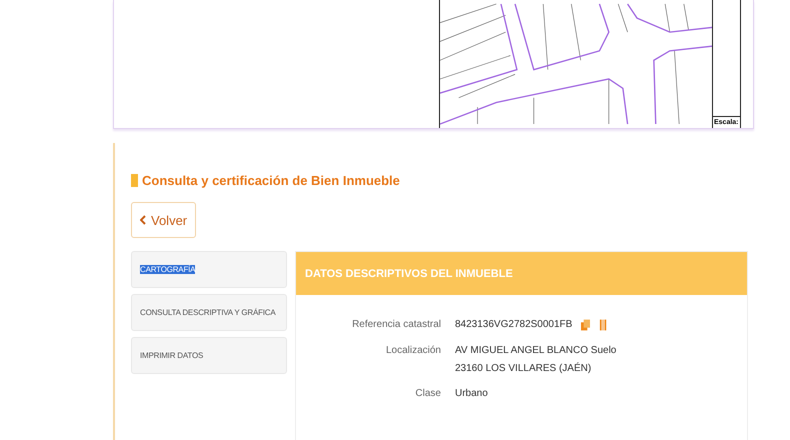  I want to click on field-label: Referencia catastral, so click(396, 324).